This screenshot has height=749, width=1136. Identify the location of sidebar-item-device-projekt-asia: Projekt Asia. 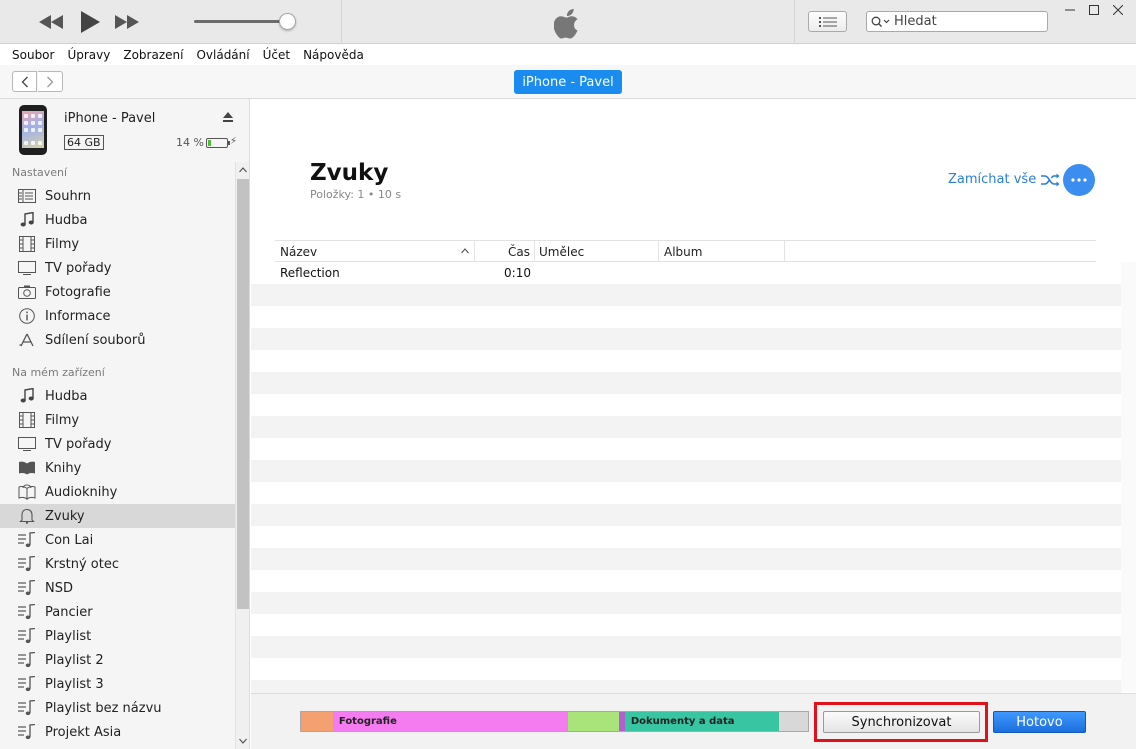
(117, 732).